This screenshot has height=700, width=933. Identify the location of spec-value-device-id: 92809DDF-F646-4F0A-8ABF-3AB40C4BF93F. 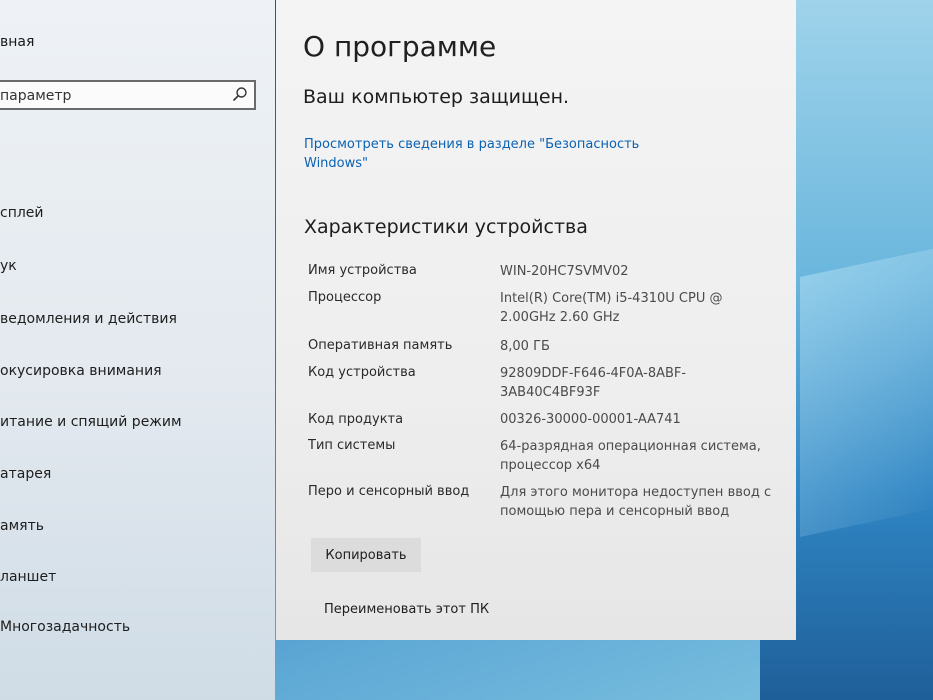
(593, 383).